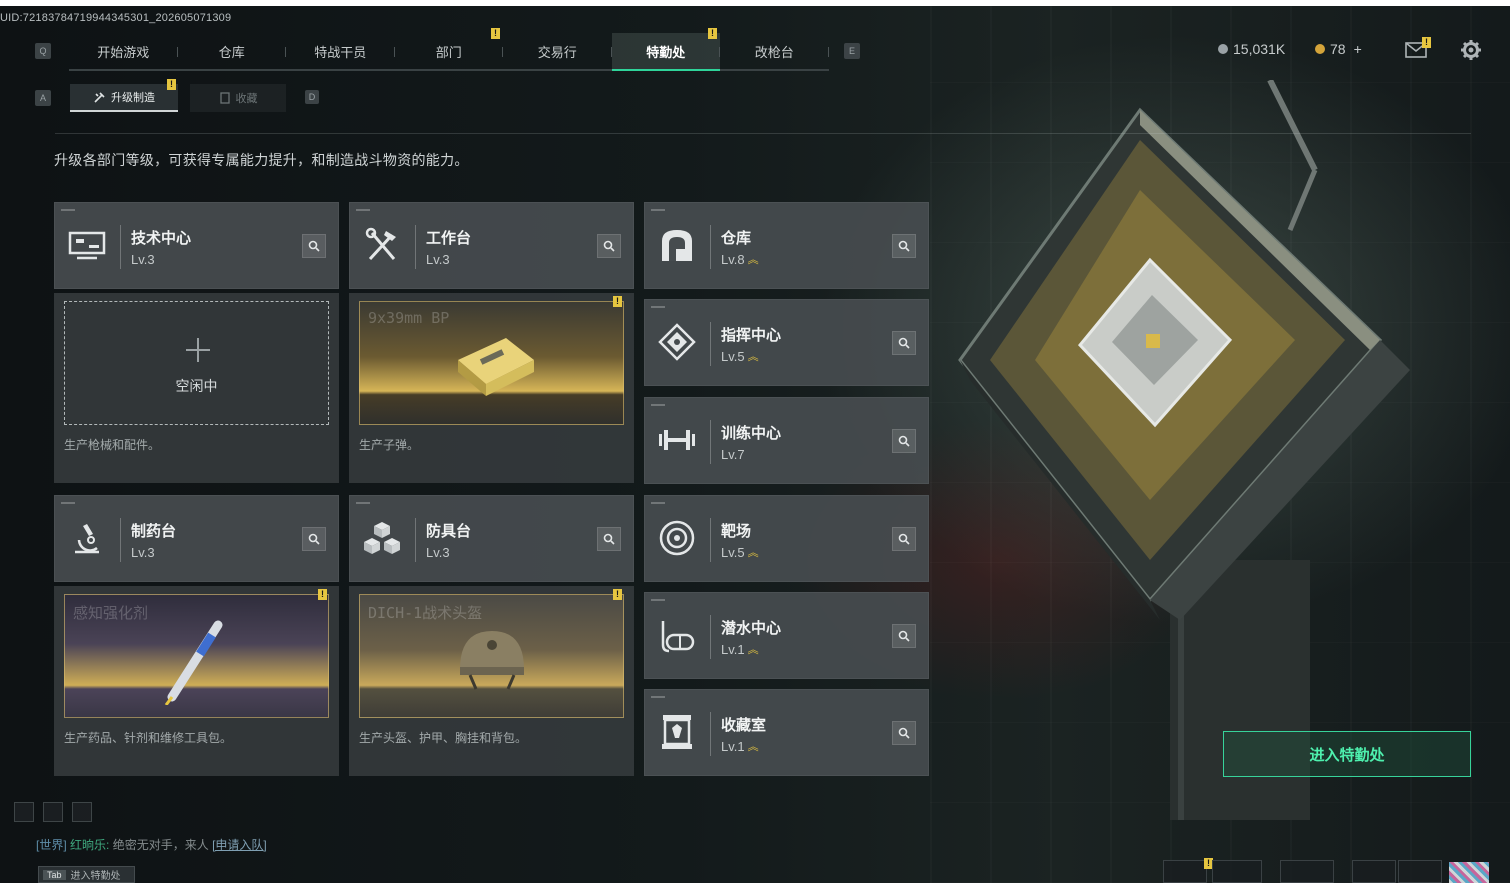  What do you see at coordinates (1338, 49) in the screenshot?
I see `gold-currency: 78 +` at bounding box center [1338, 49].